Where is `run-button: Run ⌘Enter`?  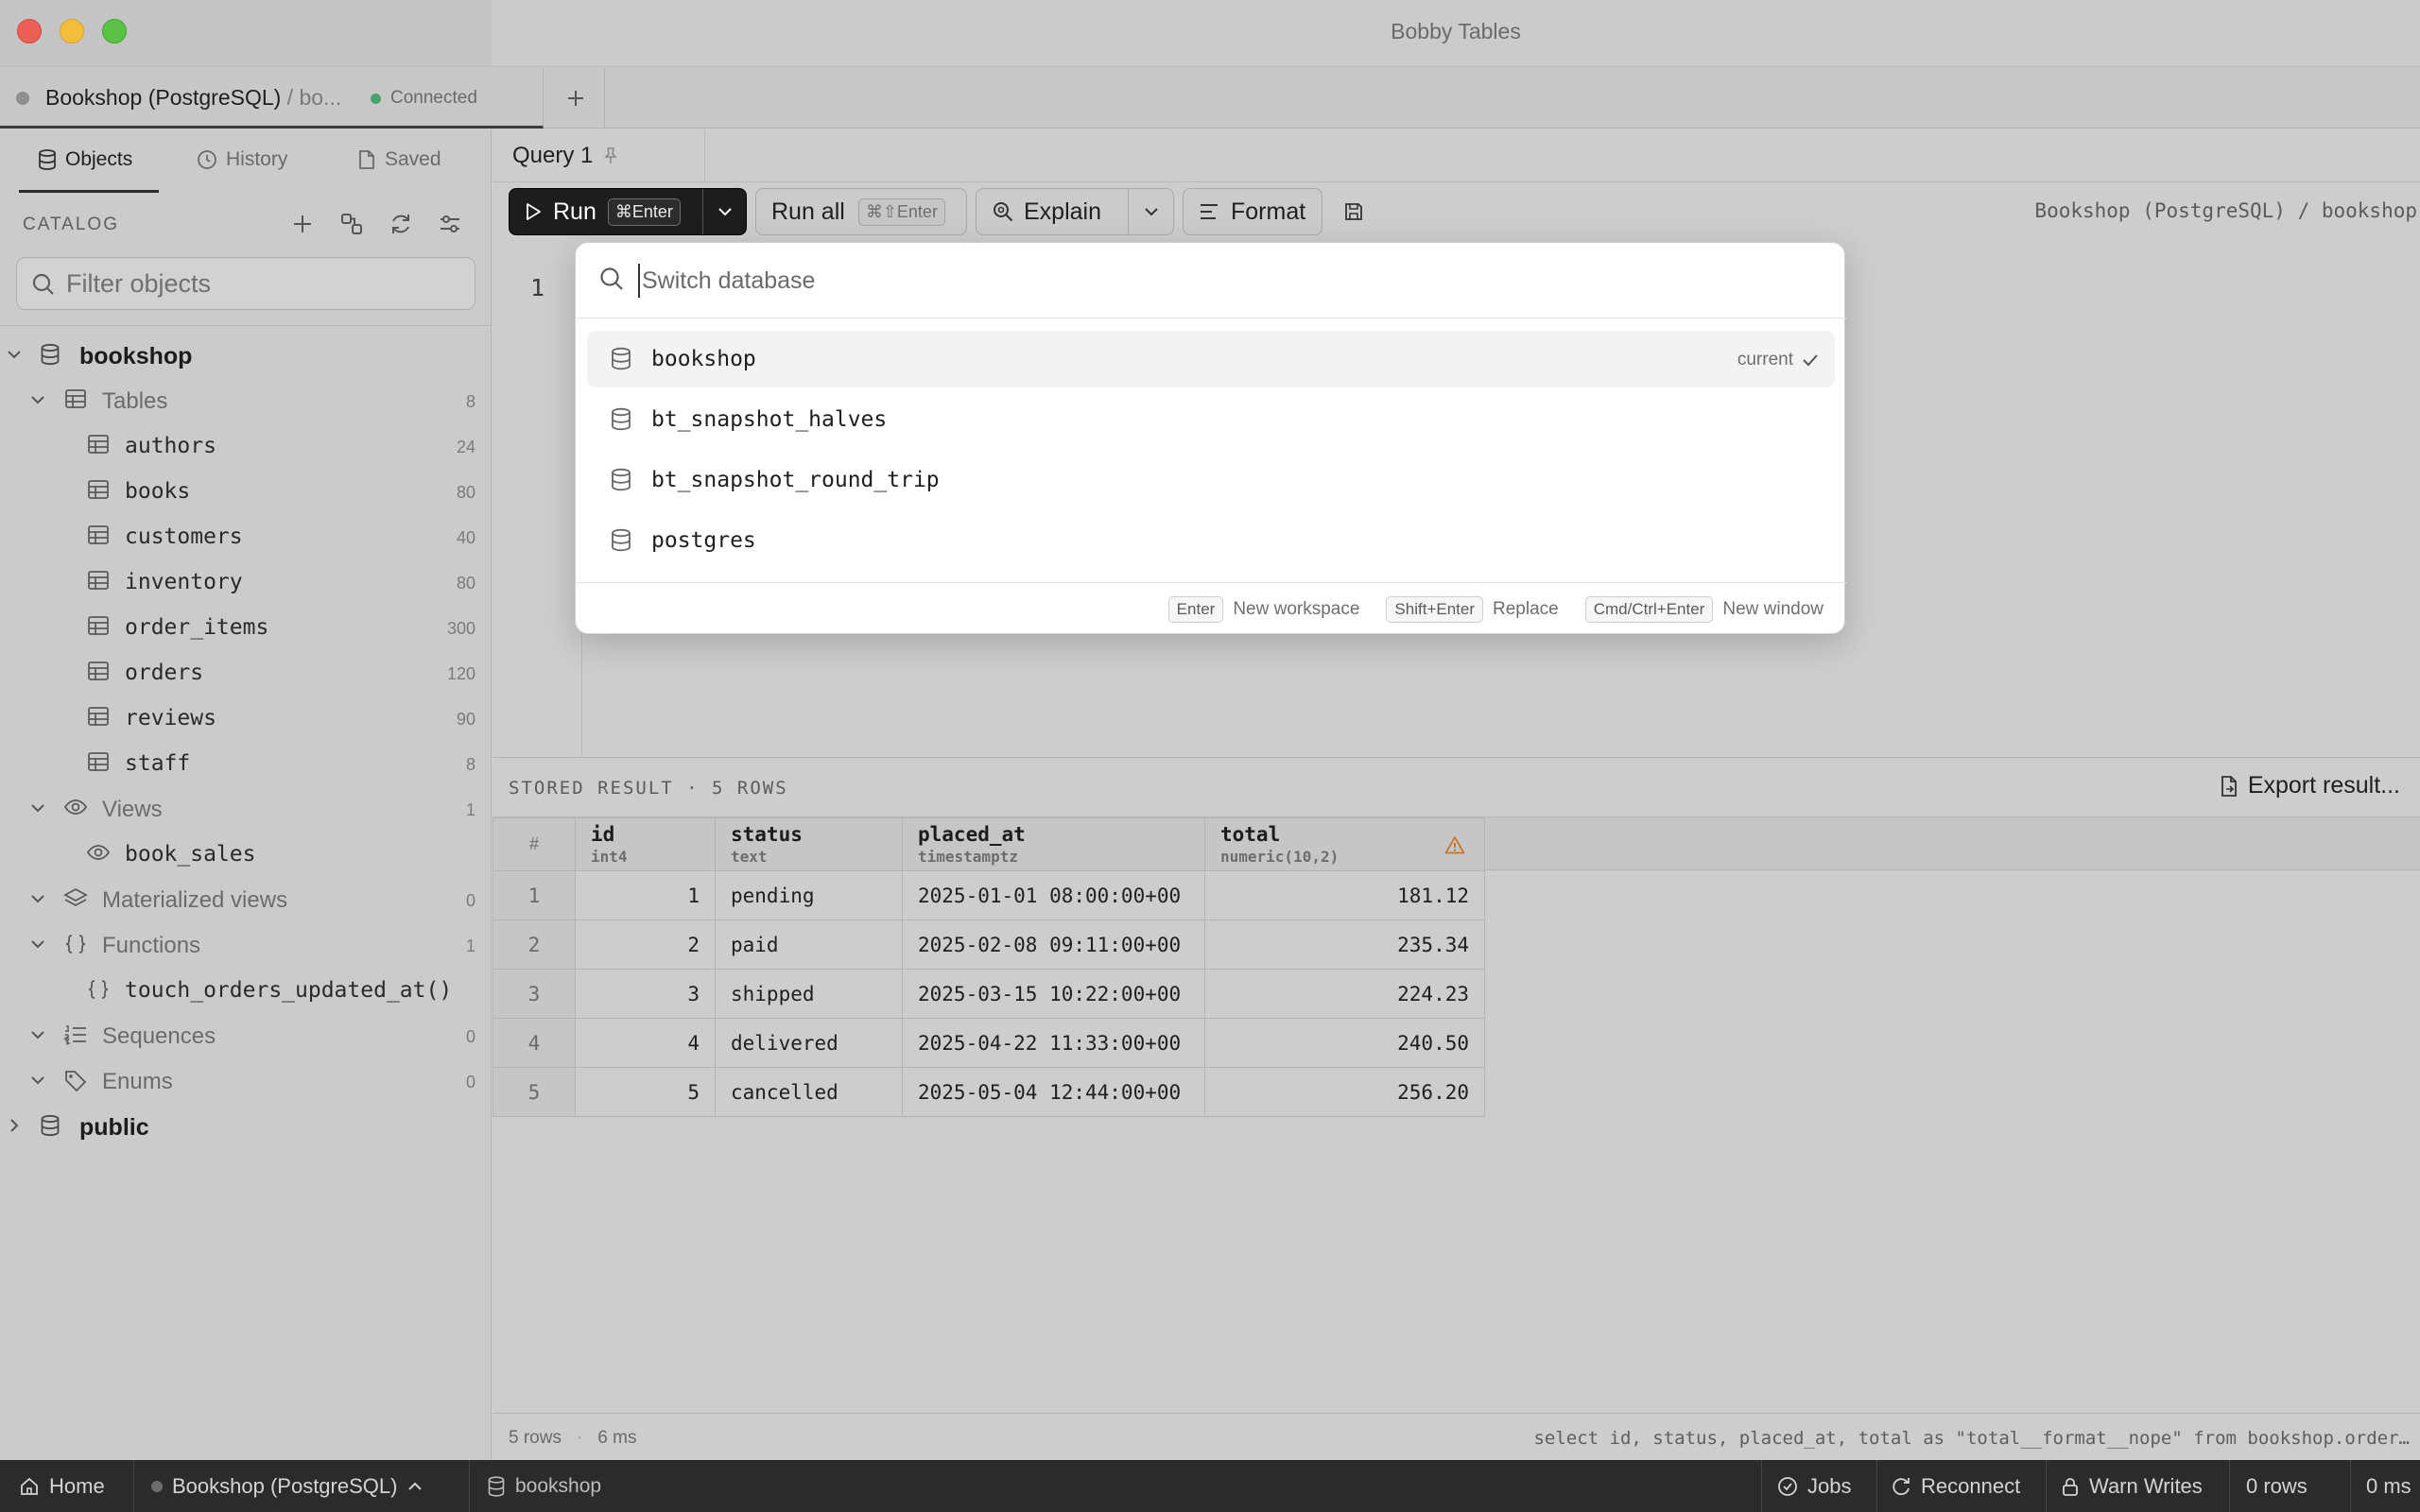
run-button: Run ⌘Enter is located at coordinates (606, 211).